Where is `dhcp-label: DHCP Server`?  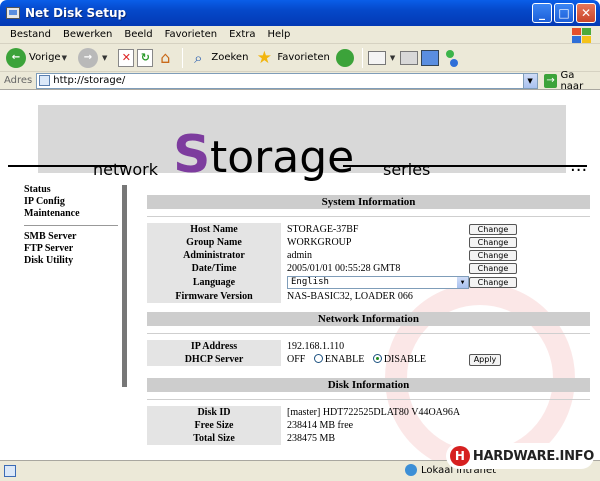 dhcp-label: DHCP Server is located at coordinates (214, 359).